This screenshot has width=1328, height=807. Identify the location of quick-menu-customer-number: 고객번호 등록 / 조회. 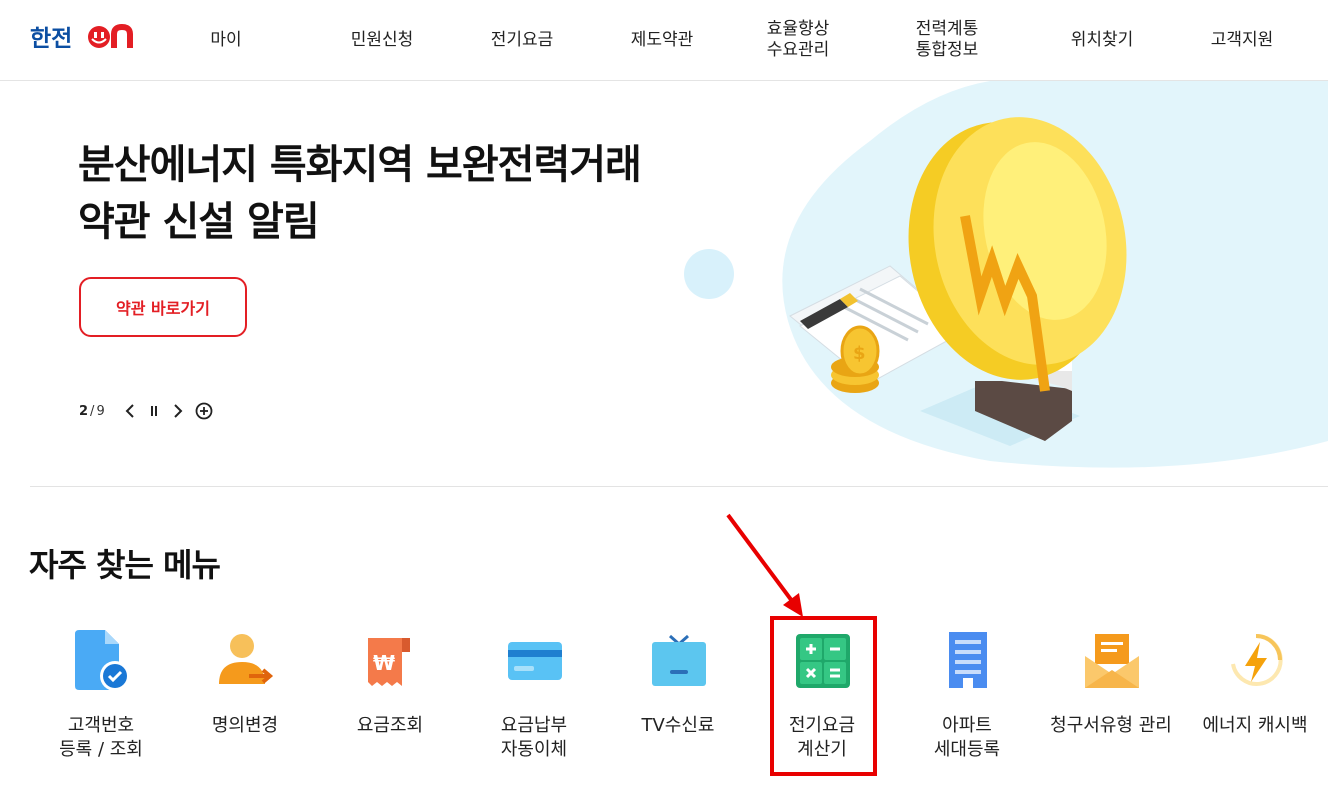
(101, 705).